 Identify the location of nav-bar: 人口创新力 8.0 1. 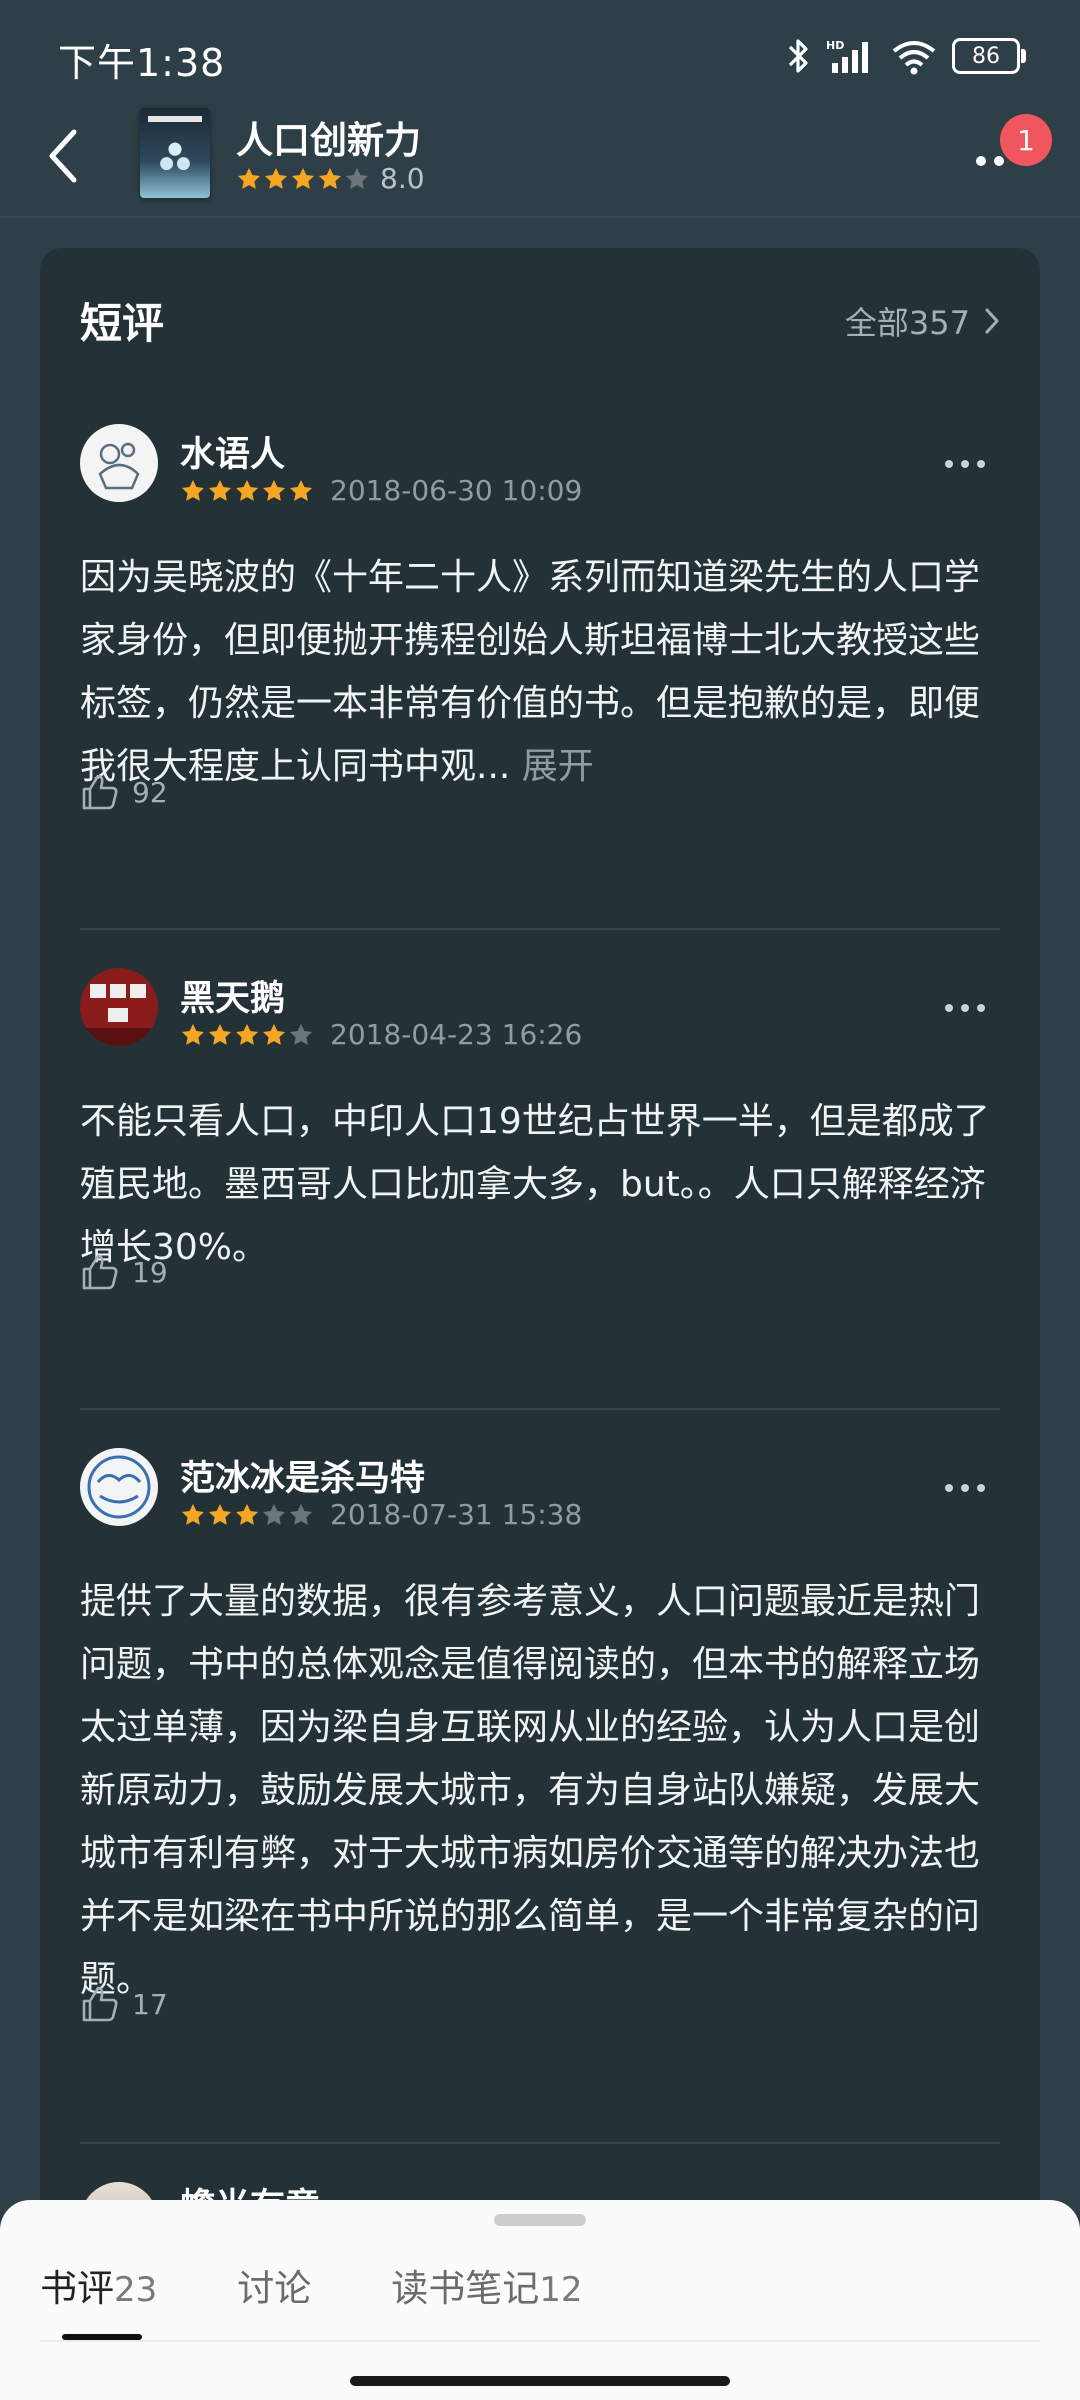
(540, 155).